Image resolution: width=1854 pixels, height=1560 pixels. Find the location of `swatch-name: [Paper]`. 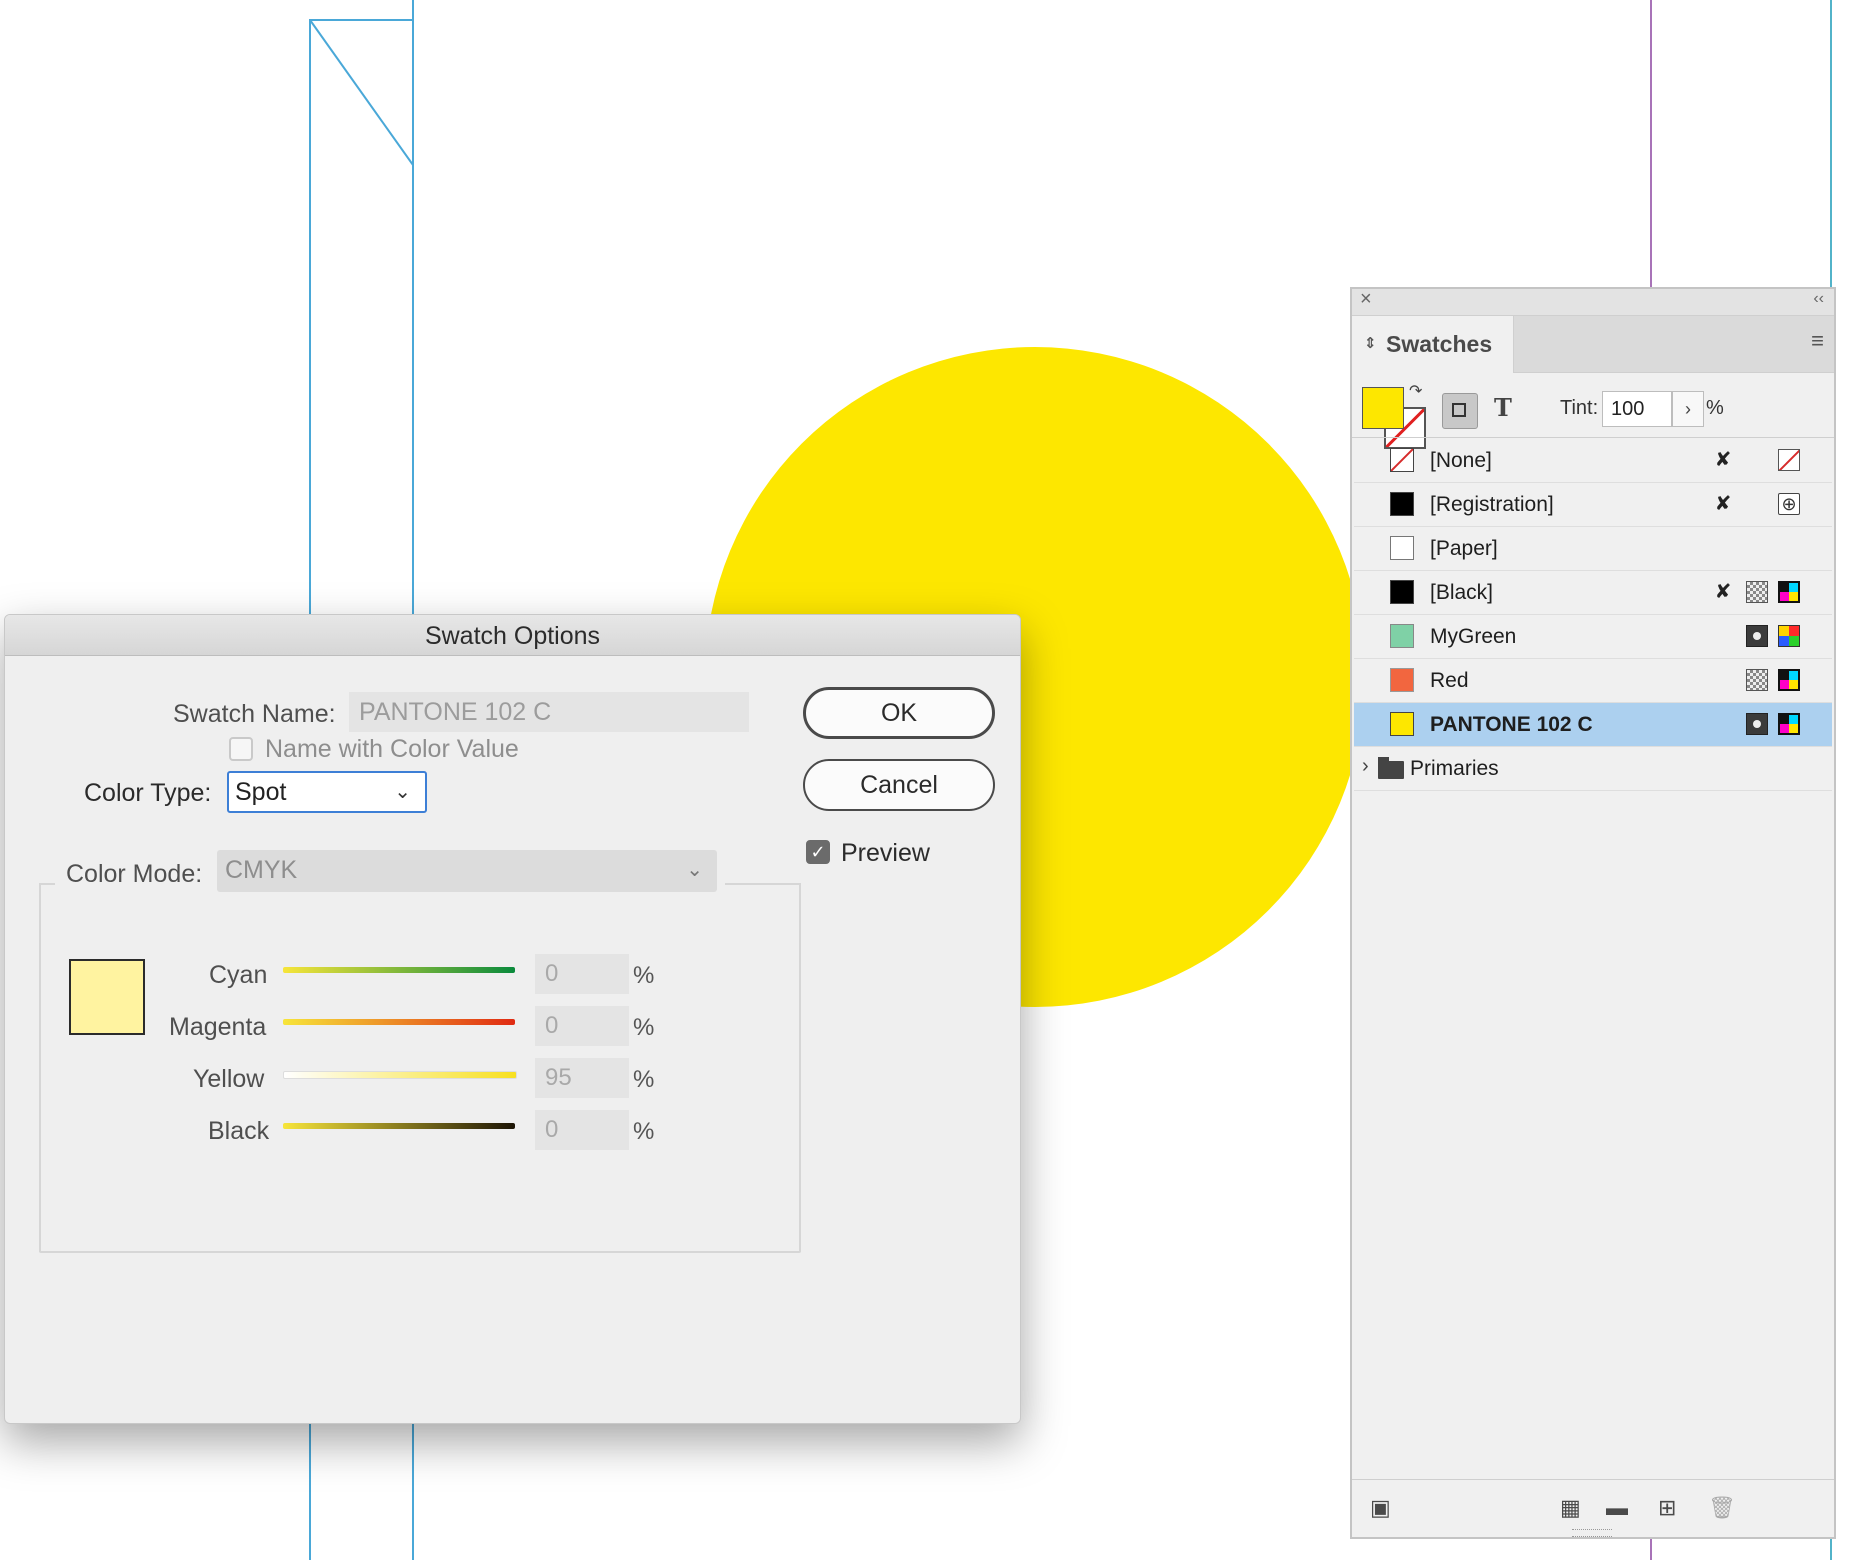

swatch-name: [Paper] is located at coordinates (1464, 548).